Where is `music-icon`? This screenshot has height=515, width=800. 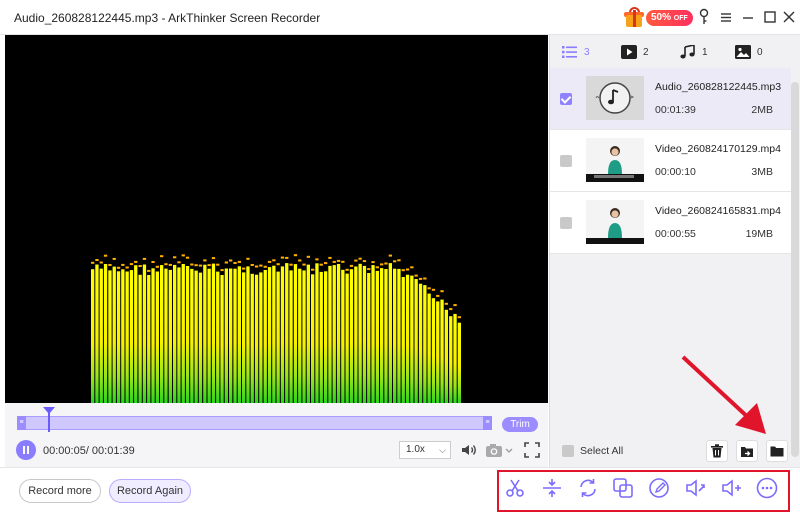 music-icon is located at coordinates (687, 52).